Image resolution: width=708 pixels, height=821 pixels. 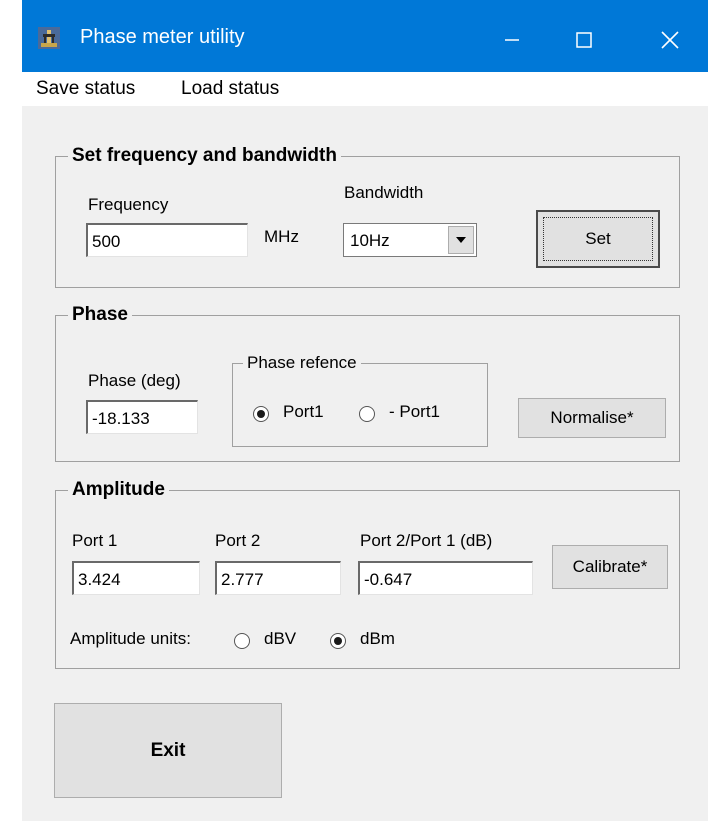 I want to click on maximize-icon, so click(x=584, y=40).